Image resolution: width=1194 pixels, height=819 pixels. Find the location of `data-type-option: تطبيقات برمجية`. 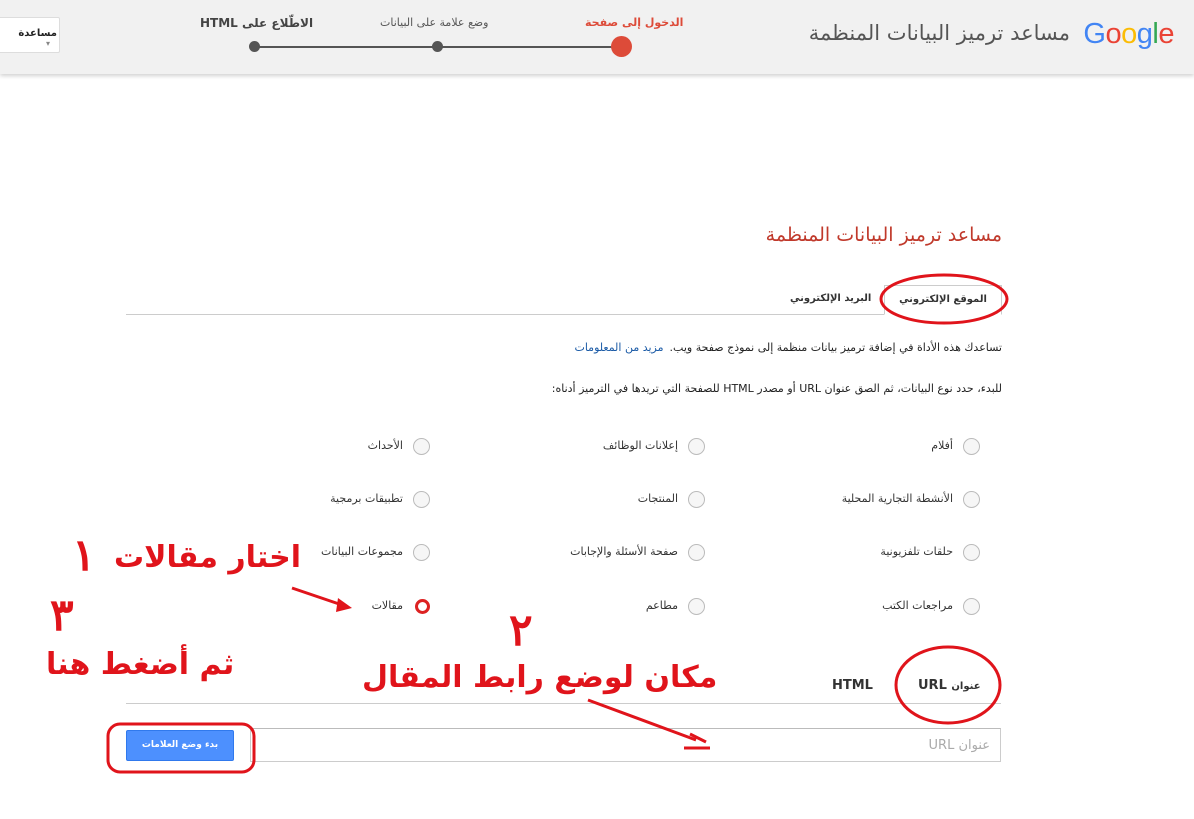

data-type-option: تطبيقات برمجية is located at coordinates (365, 501).